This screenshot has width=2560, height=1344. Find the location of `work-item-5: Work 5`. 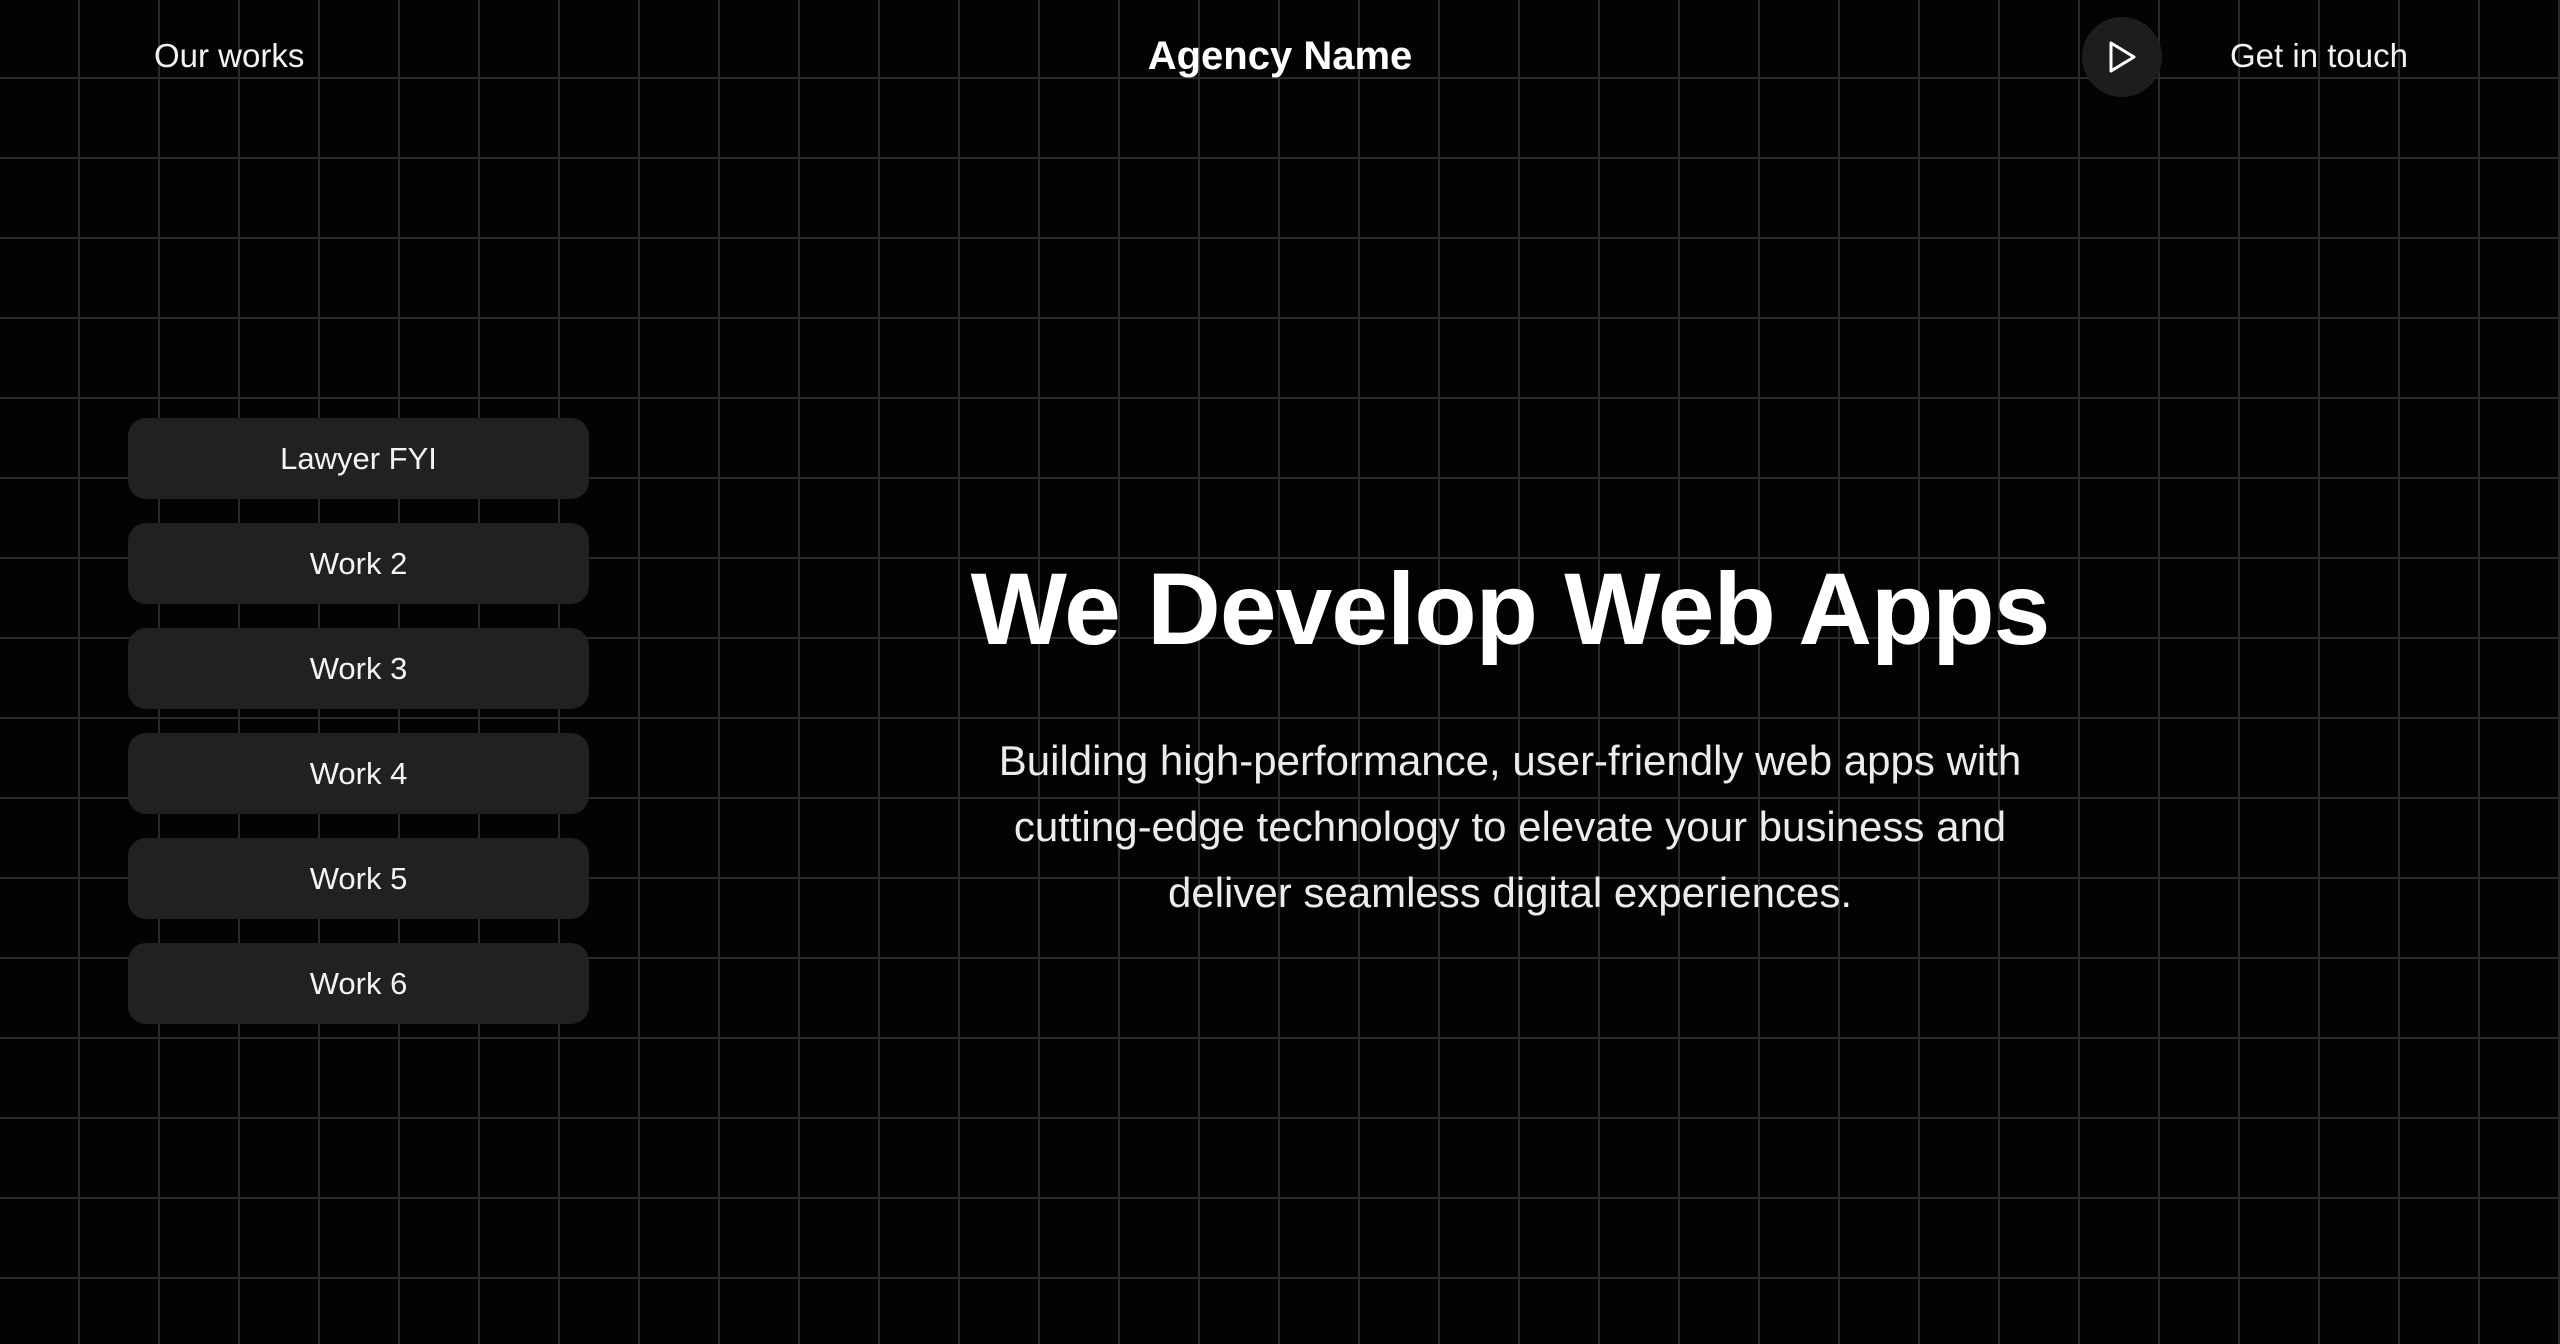

work-item-5: Work 5 is located at coordinates (358, 878).